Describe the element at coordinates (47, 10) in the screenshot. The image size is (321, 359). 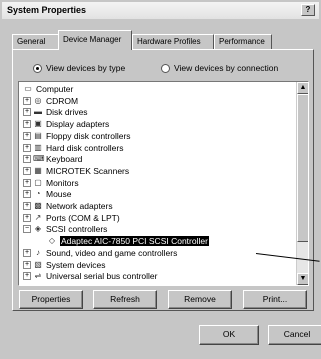
I see `window-title: System Properties` at that location.